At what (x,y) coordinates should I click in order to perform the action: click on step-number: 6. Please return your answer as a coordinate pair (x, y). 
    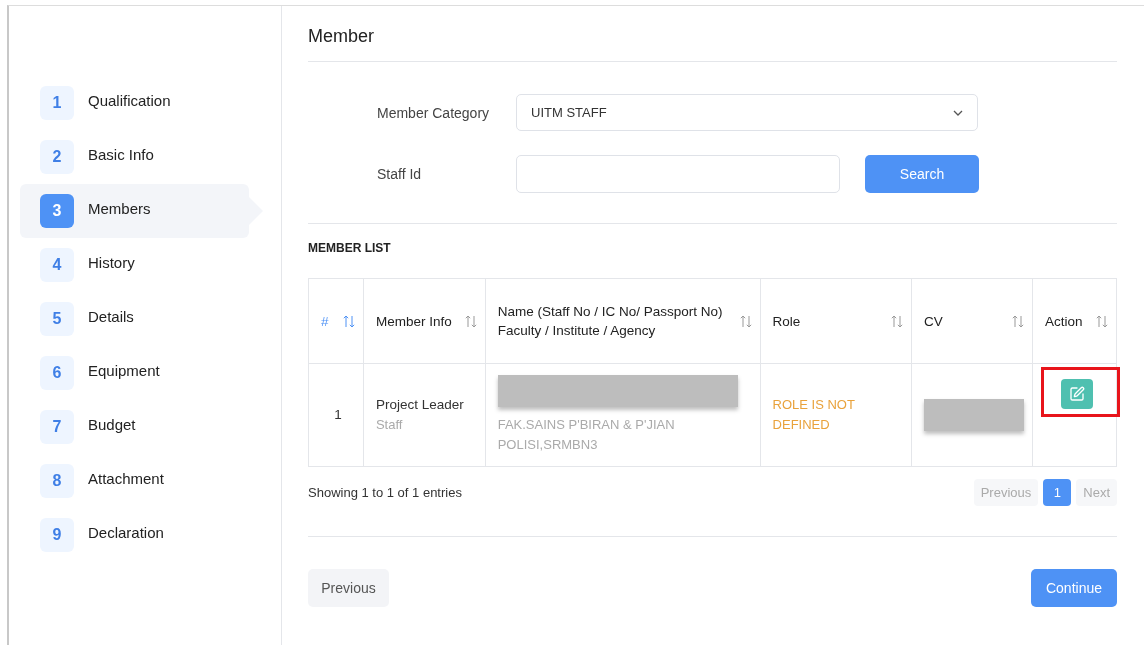
    Looking at the image, I should click on (57, 373).